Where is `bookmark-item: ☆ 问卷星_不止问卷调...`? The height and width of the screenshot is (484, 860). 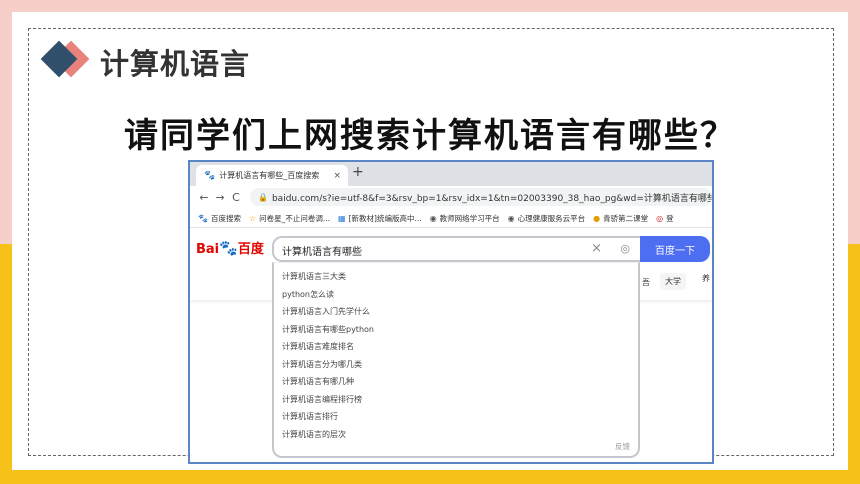 bookmark-item: ☆ 问卷星_不止问卷调... is located at coordinates (289, 218).